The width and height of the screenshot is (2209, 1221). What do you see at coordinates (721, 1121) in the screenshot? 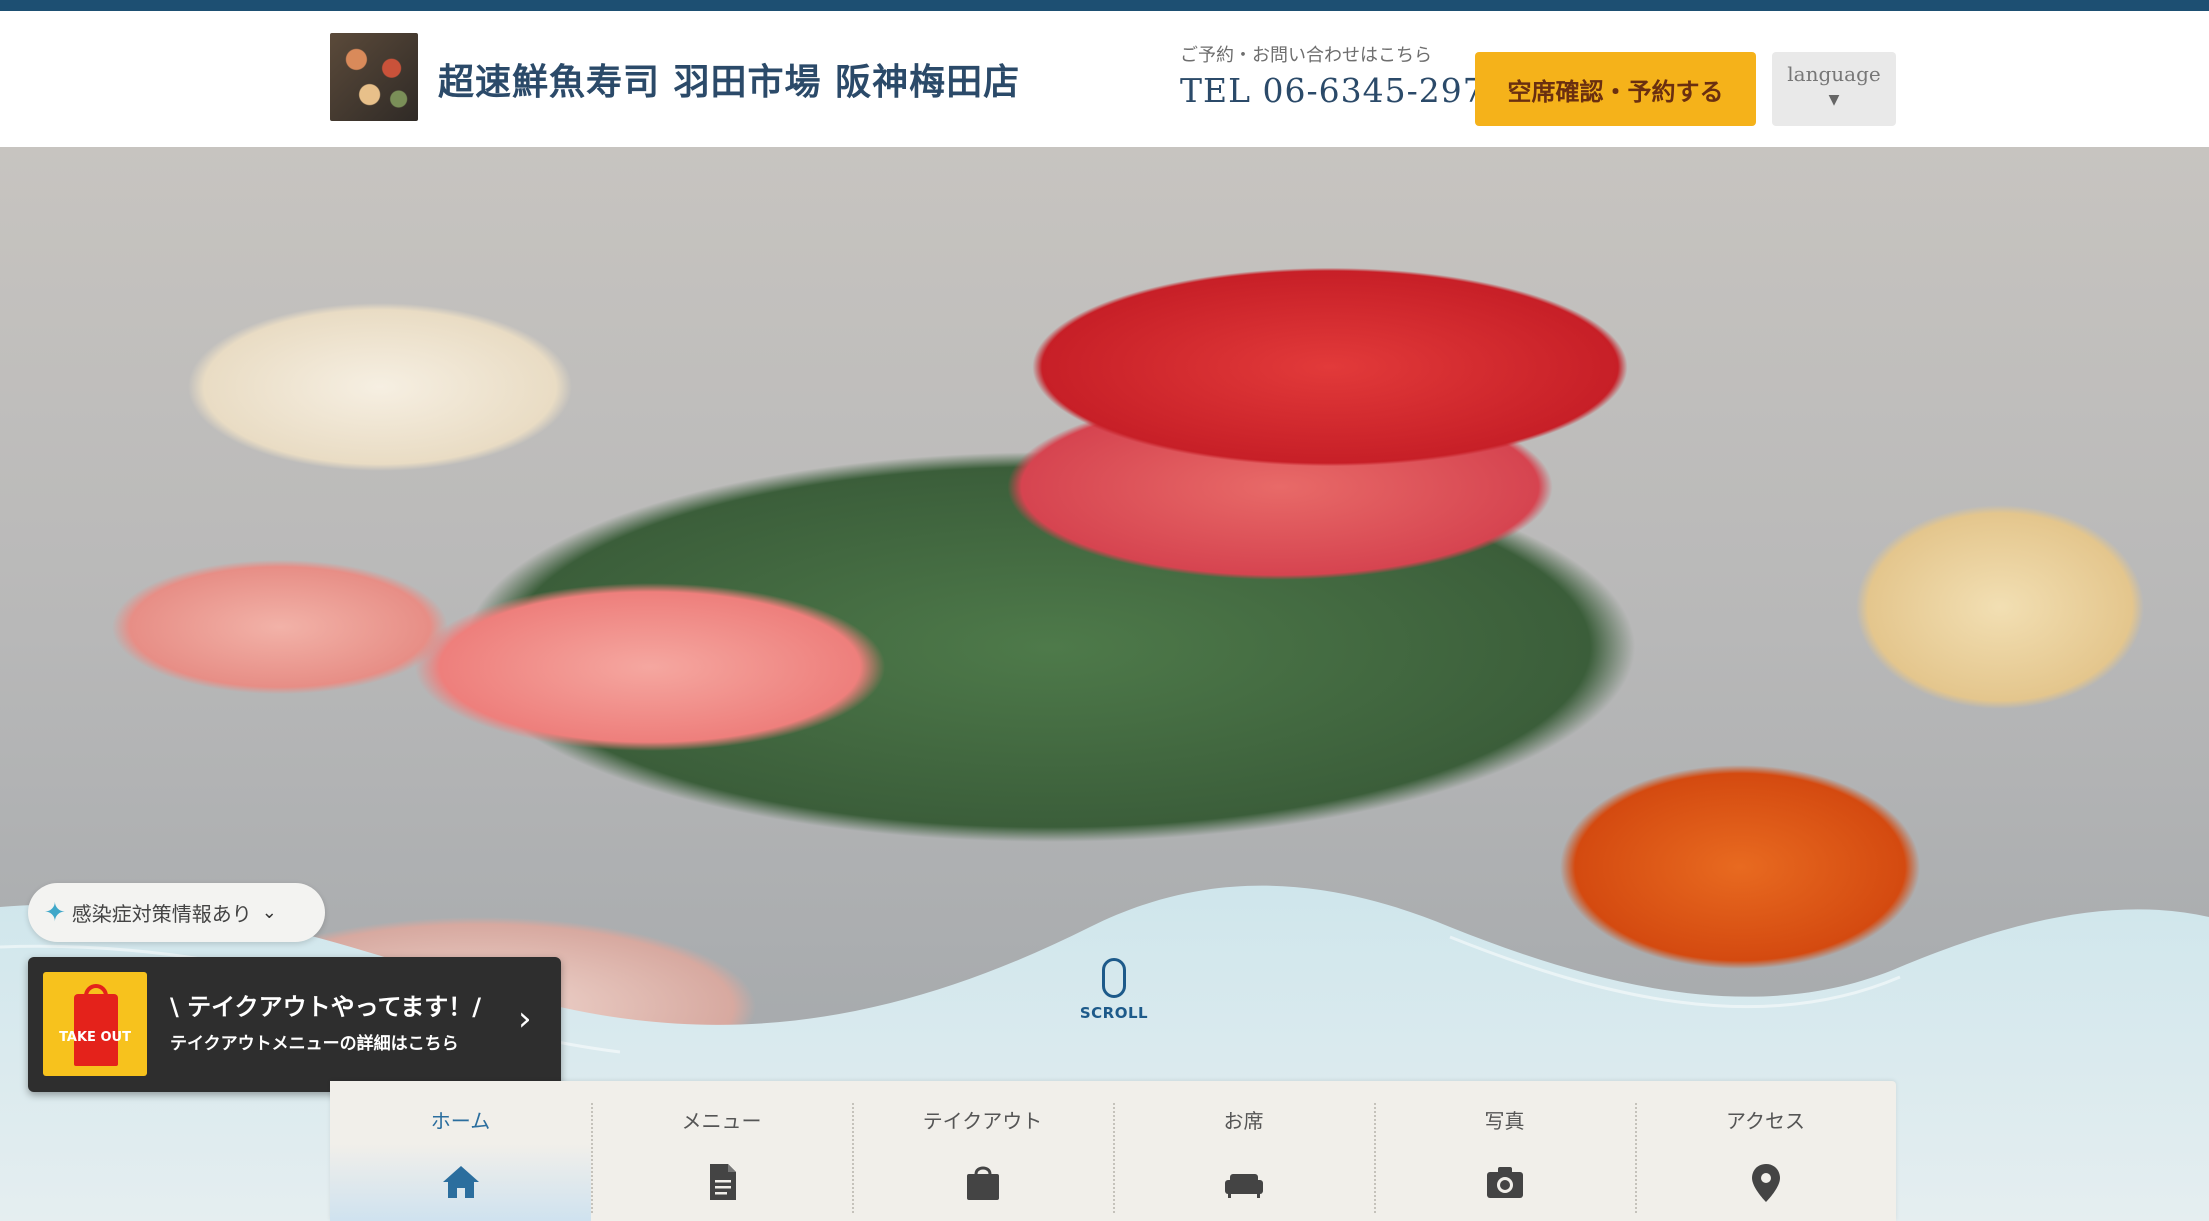
I see `nav-label: メニュー` at bounding box center [721, 1121].